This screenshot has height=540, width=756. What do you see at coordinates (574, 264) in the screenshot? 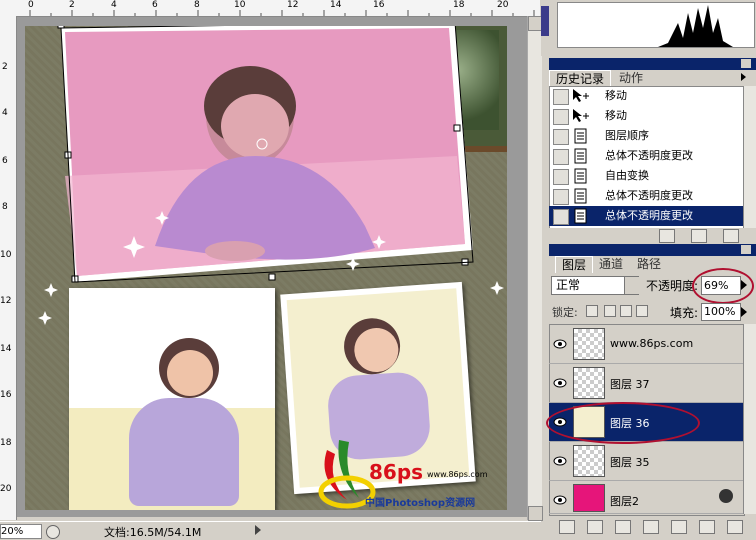
I see `tab-layers: 图层` at bounding box center [574, 264].